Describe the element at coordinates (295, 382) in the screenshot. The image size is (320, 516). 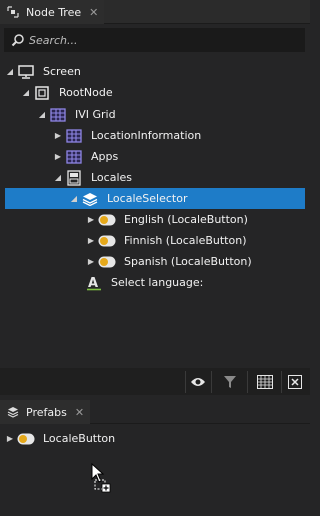
I see `fit-icon` at that location.